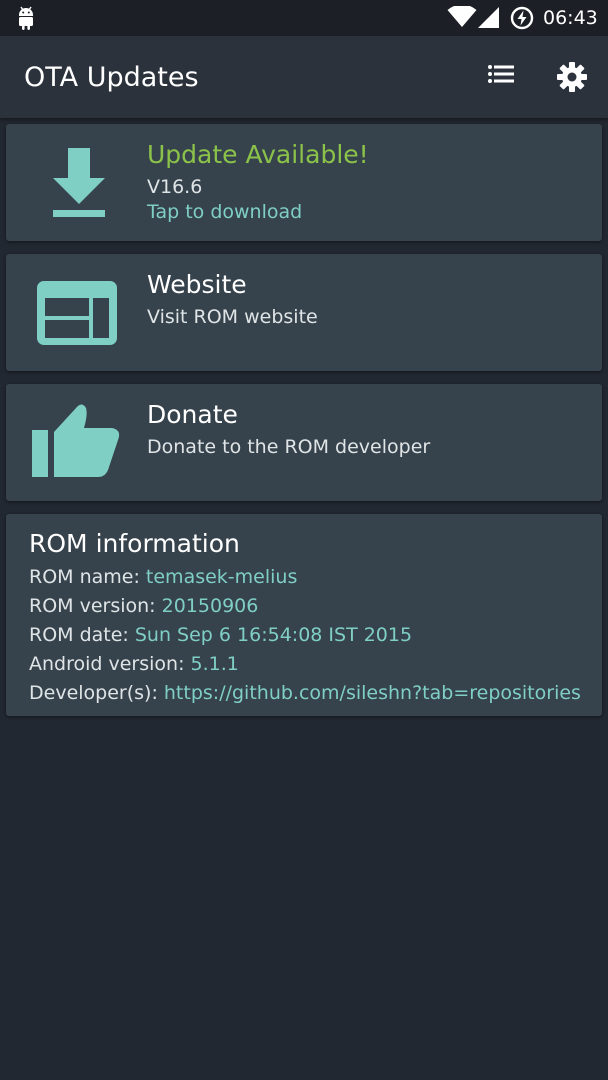 This screenshot has width=608, height=1080. I want to click on tap-to-download-link: Tap to download, so click(224, 212).